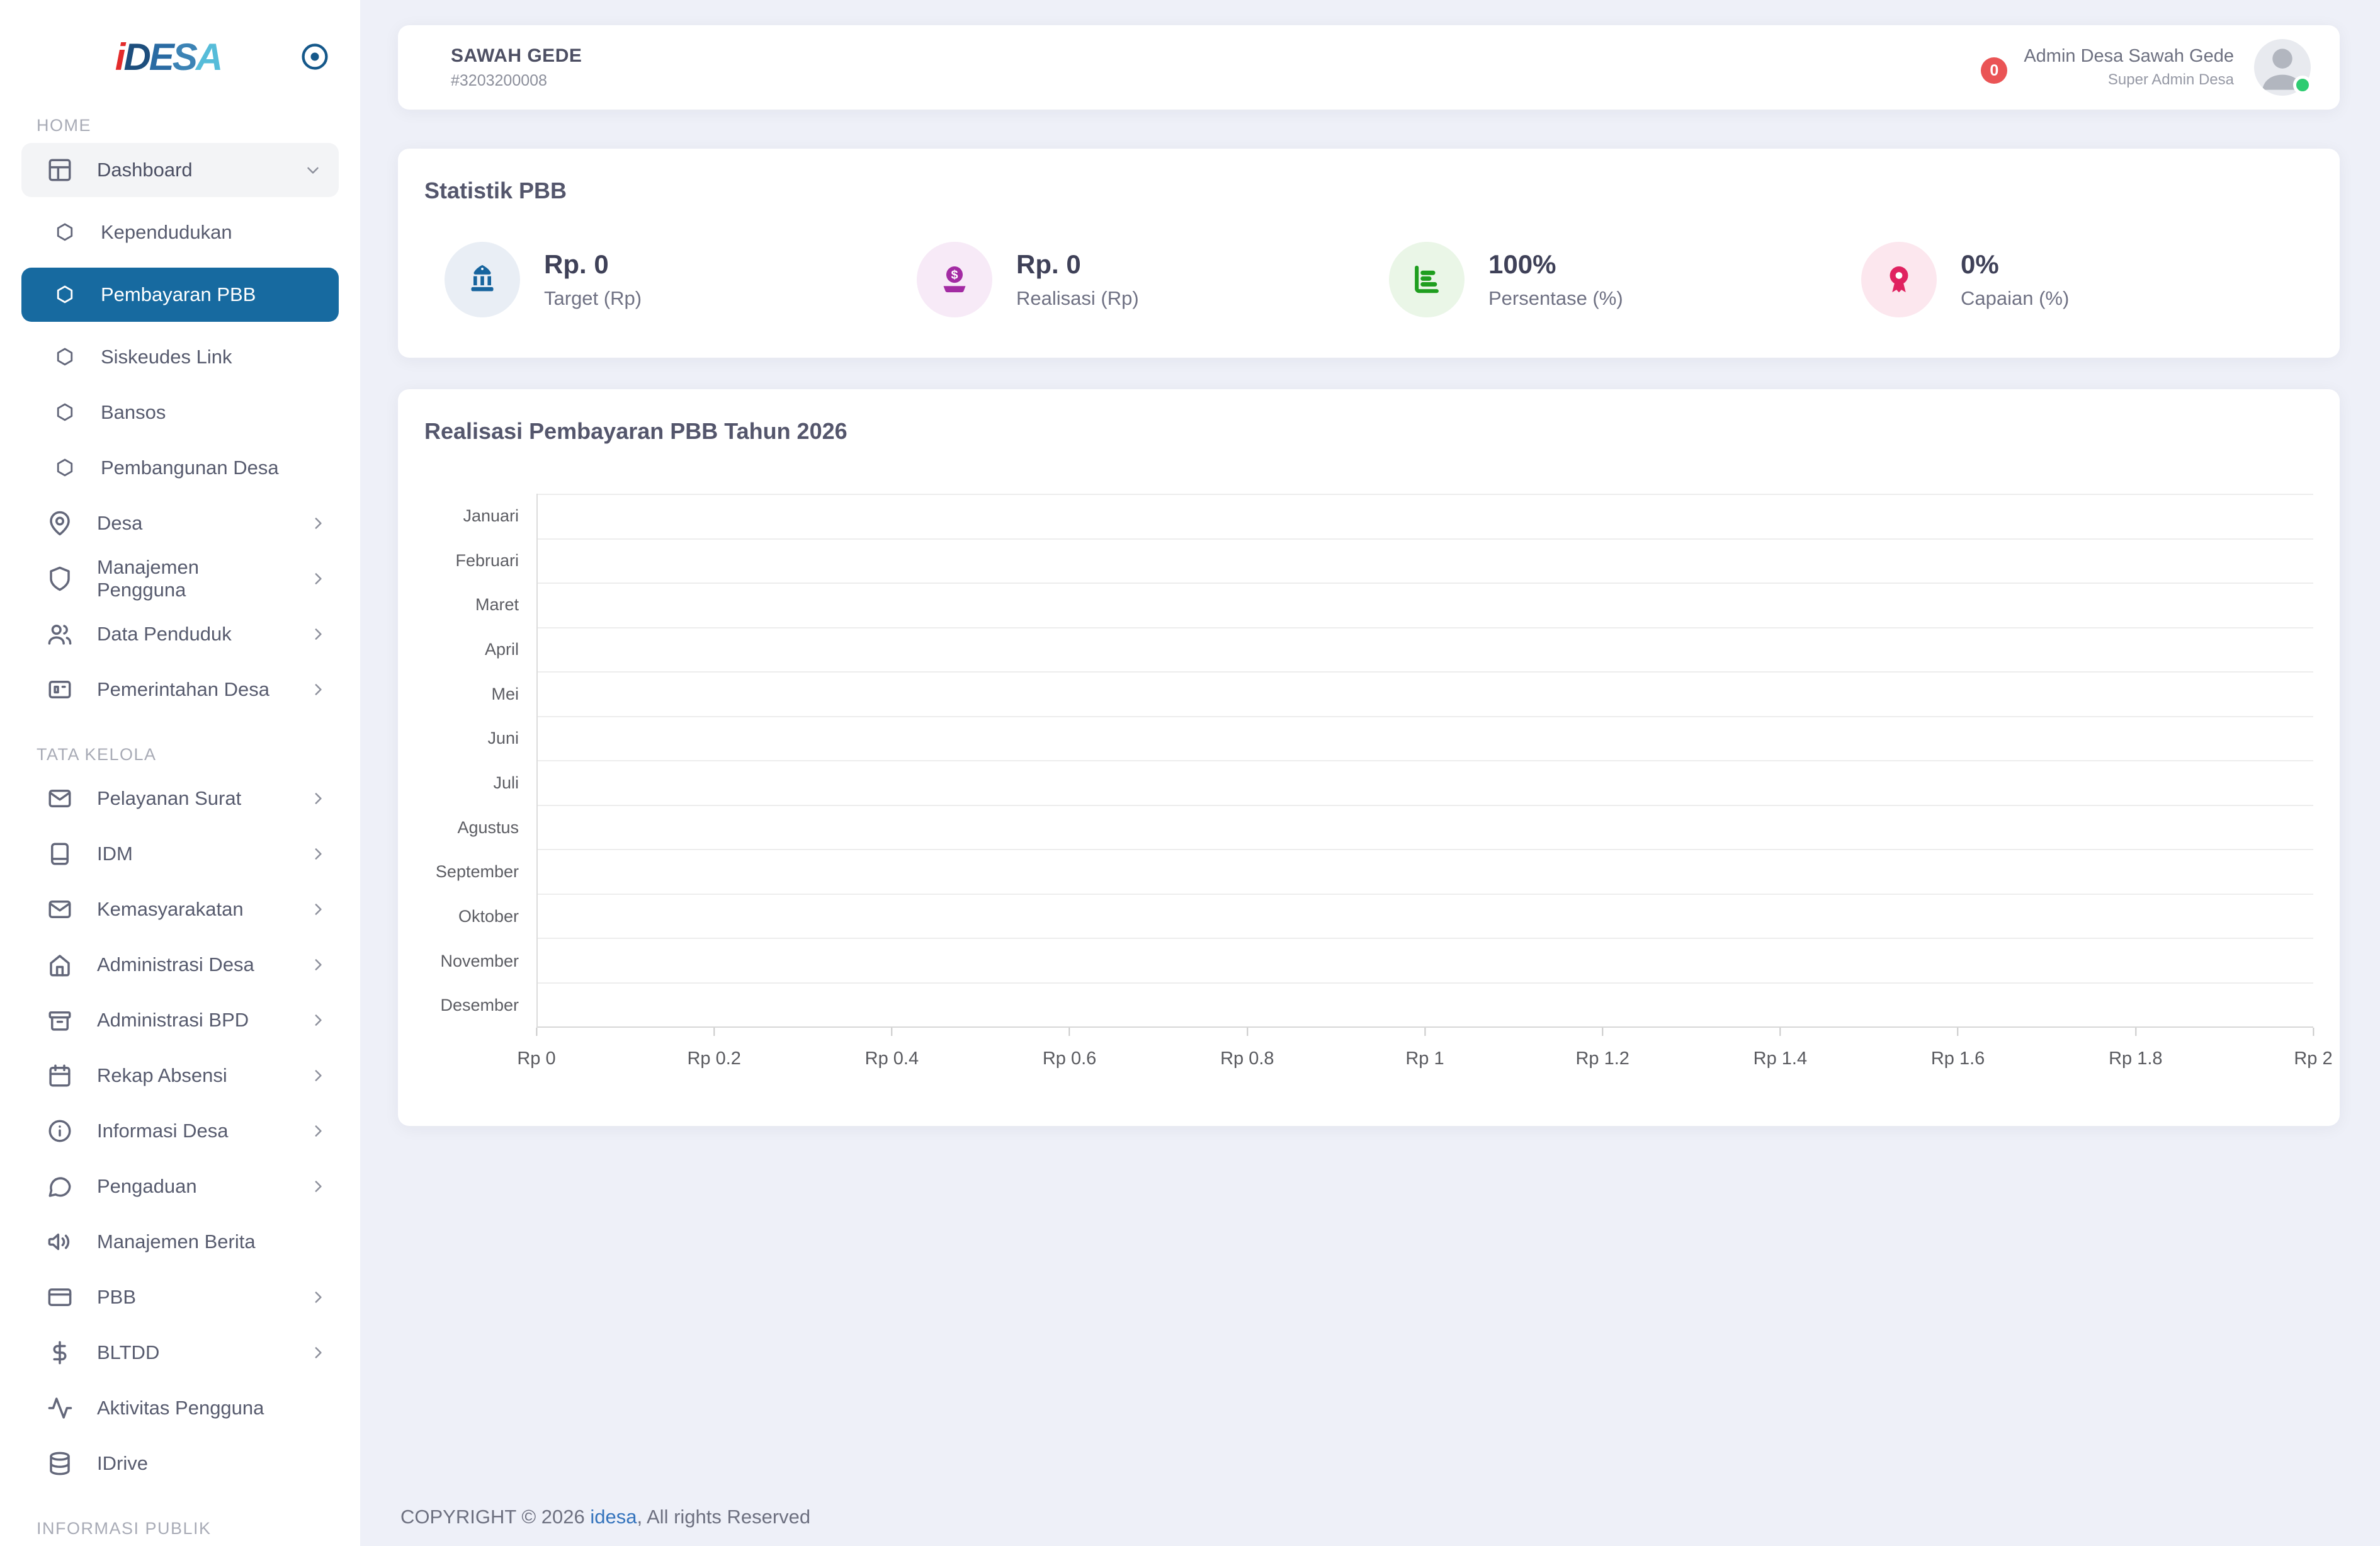  What do you see at coordinates (1605, 279) in the screenshot?
I see `stat-persentase: 100% Persentase (%)` at bounding box center [1605, 279].